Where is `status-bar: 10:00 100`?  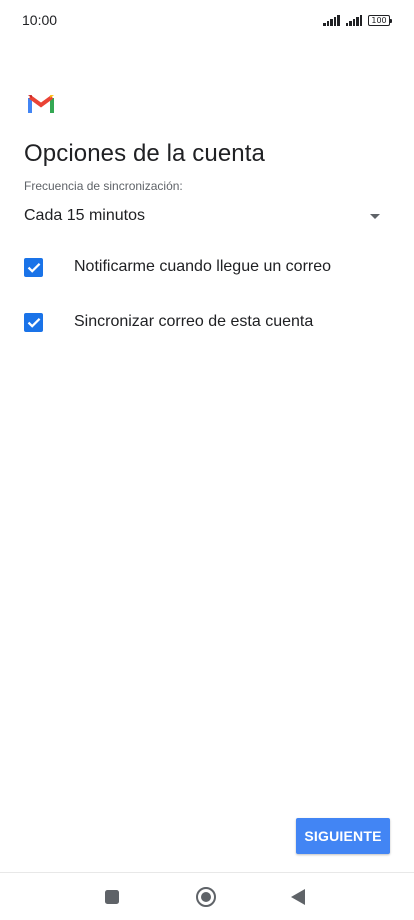 status-bar: 10:00 100 is located at coordinates (207, 20).